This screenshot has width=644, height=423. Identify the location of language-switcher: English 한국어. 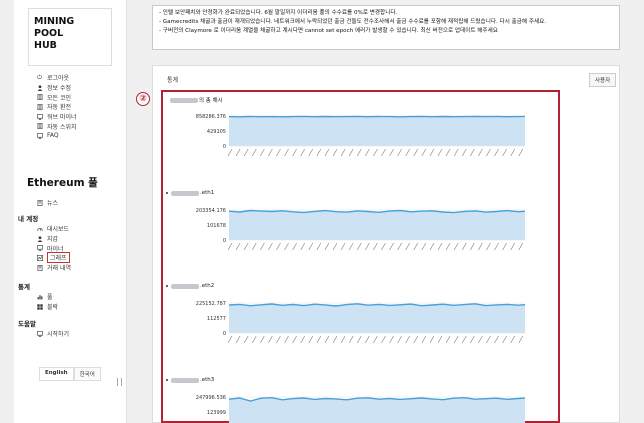
(70, 374).